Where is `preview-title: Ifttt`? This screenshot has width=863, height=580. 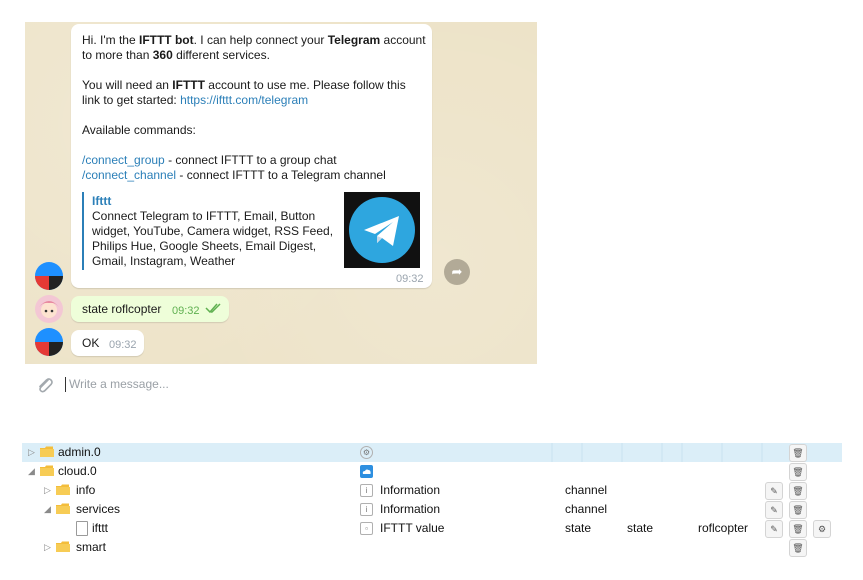 preview-title: Ifttt is located at coordinates (102, 201).